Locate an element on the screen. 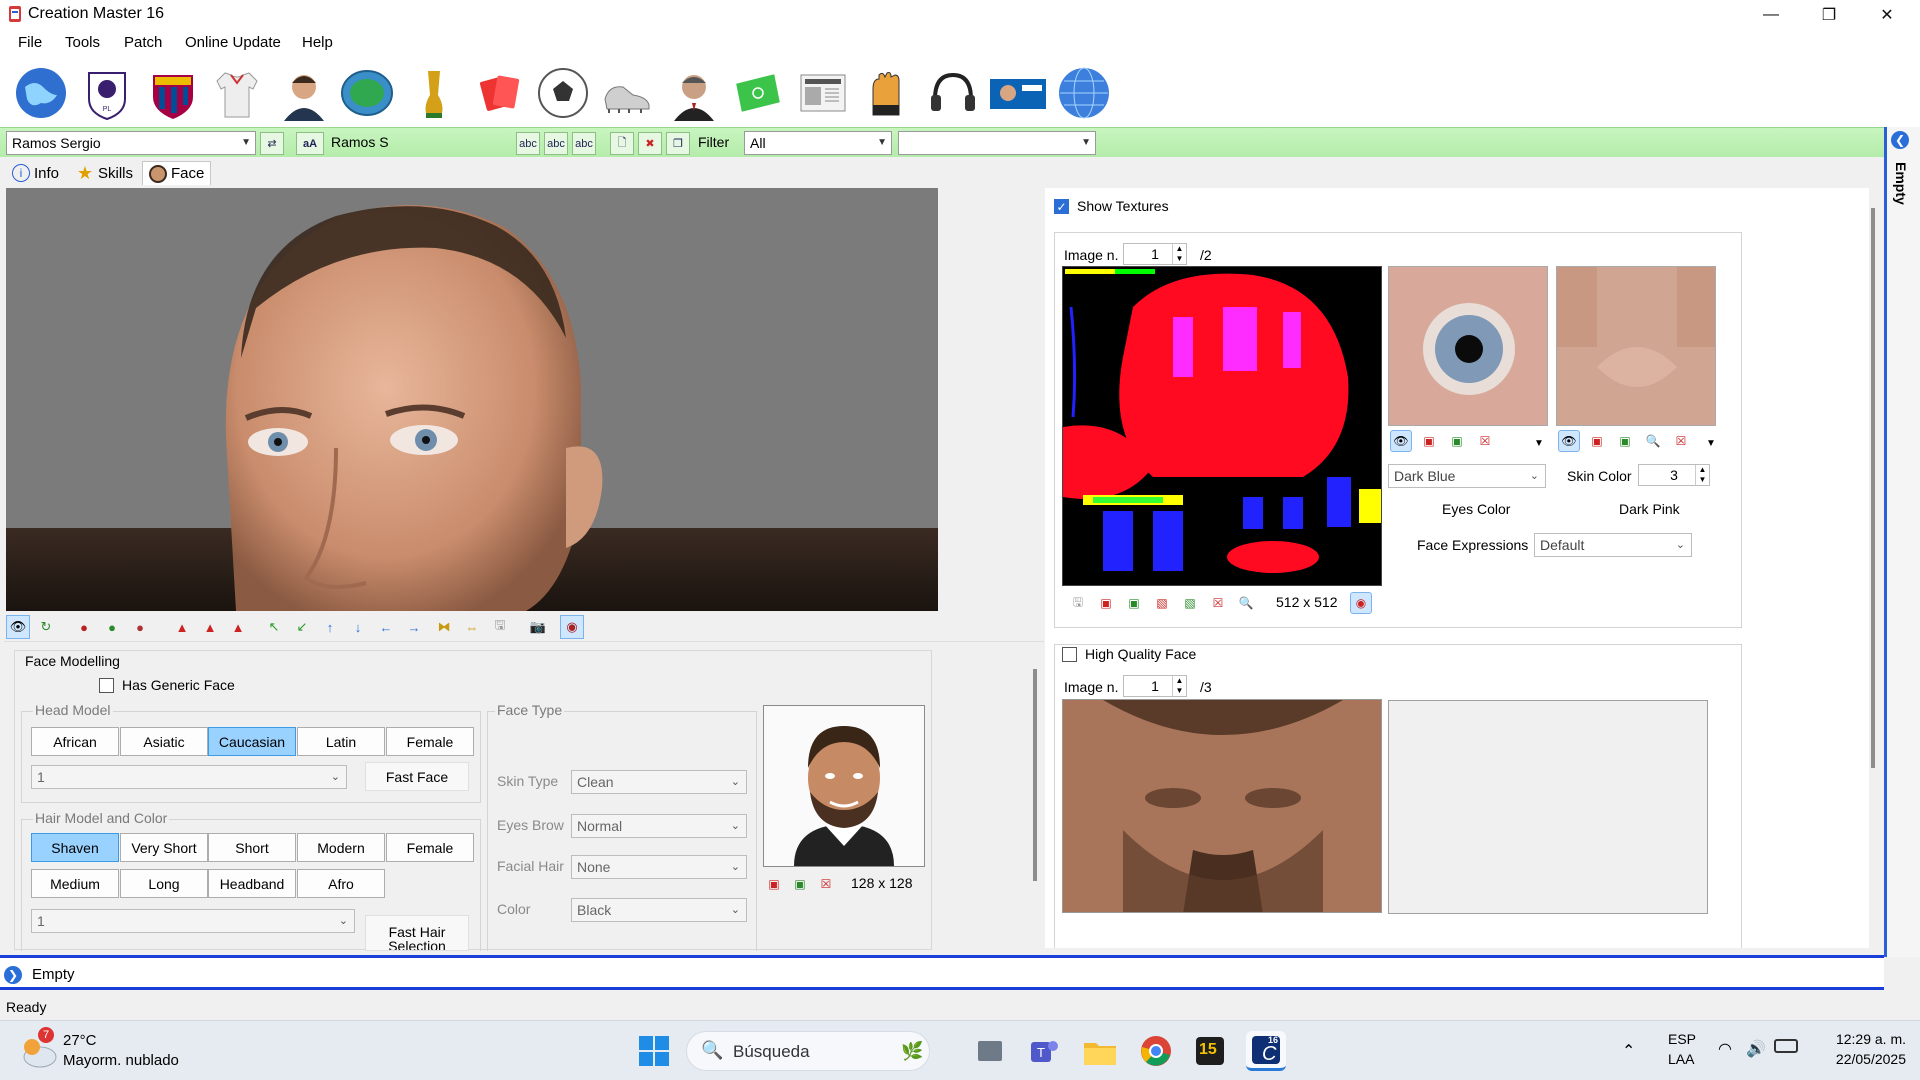  export-alpha-icon: ▧ is located at coordinates (1190, 603).